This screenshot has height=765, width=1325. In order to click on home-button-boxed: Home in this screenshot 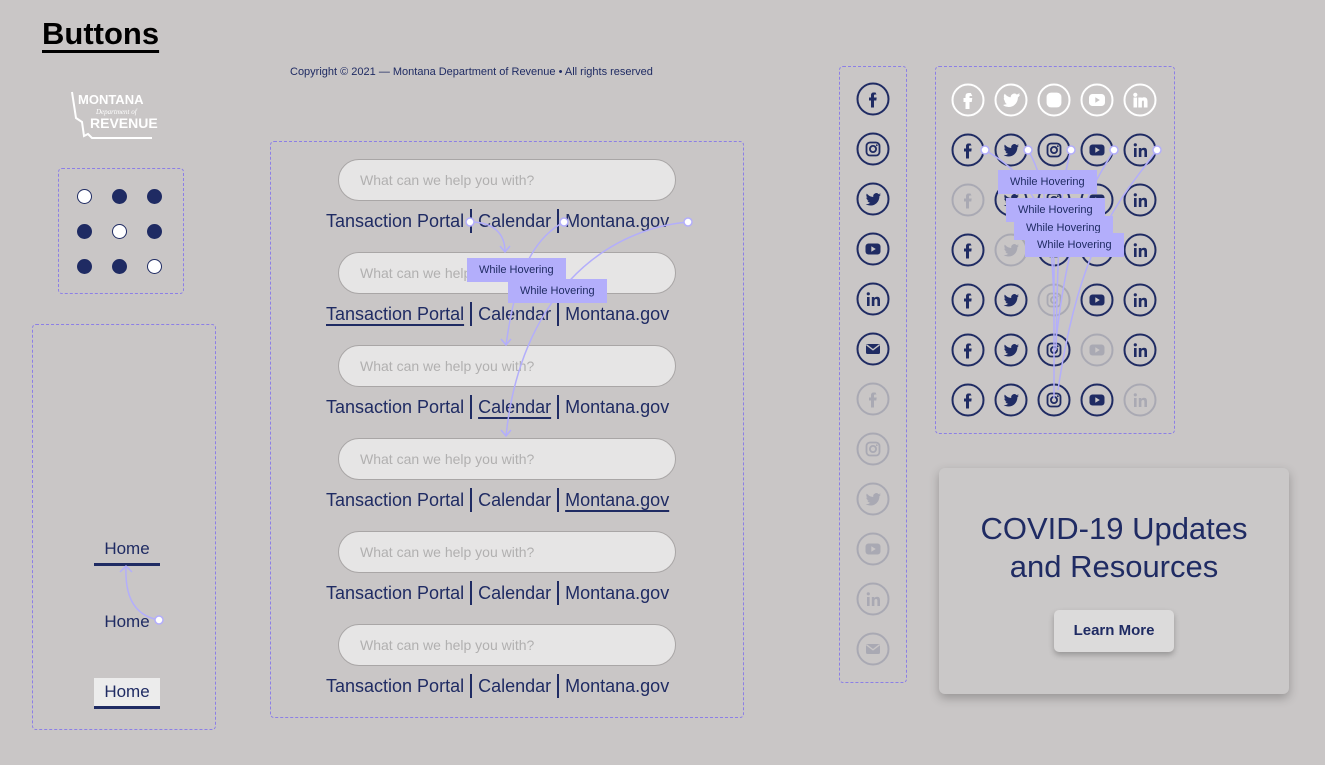, I will do `click(127, 693)`.